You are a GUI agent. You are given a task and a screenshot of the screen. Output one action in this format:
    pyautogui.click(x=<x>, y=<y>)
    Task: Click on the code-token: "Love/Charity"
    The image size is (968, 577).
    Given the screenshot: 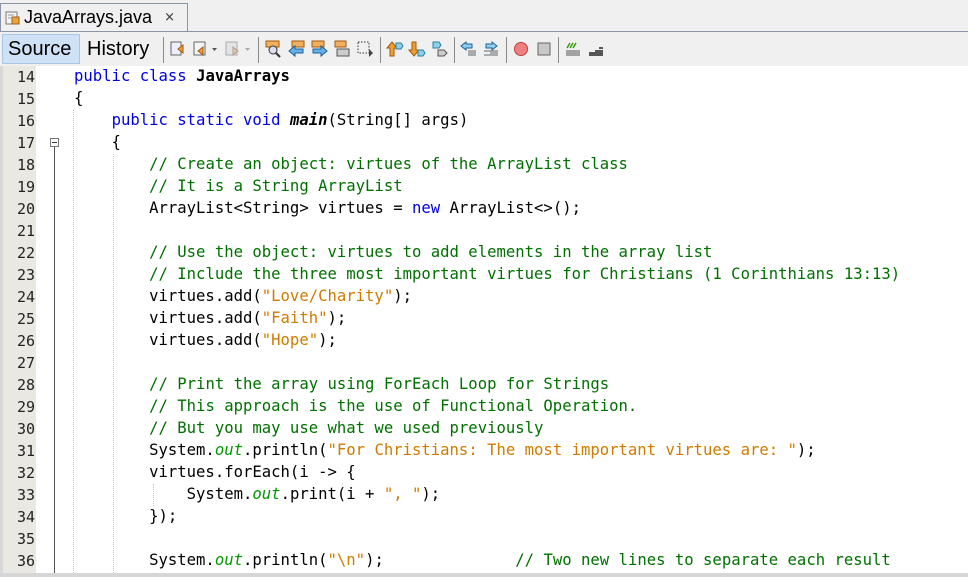 What is the action you would take?
    pyautogui.click(x=327, y=296)
    